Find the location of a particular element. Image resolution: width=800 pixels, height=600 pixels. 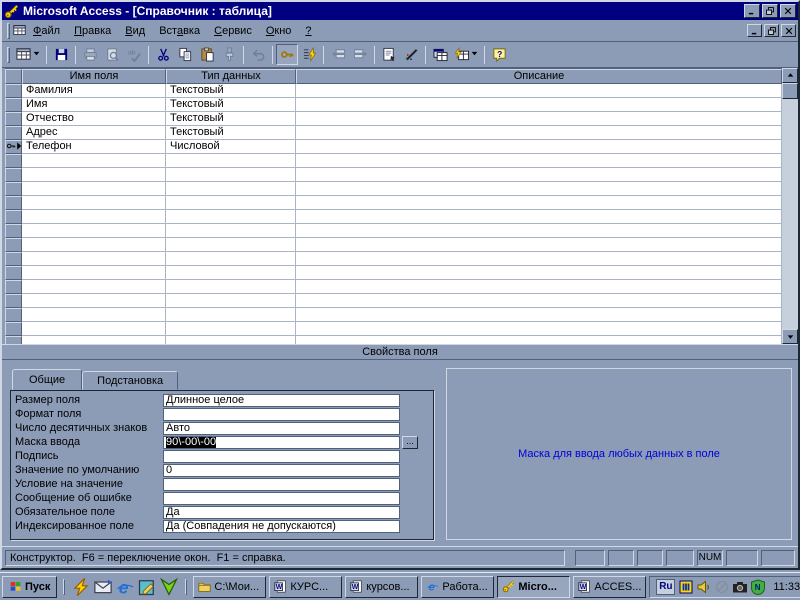

toolbar-button-primary-key is located at coordinates (287, 54).